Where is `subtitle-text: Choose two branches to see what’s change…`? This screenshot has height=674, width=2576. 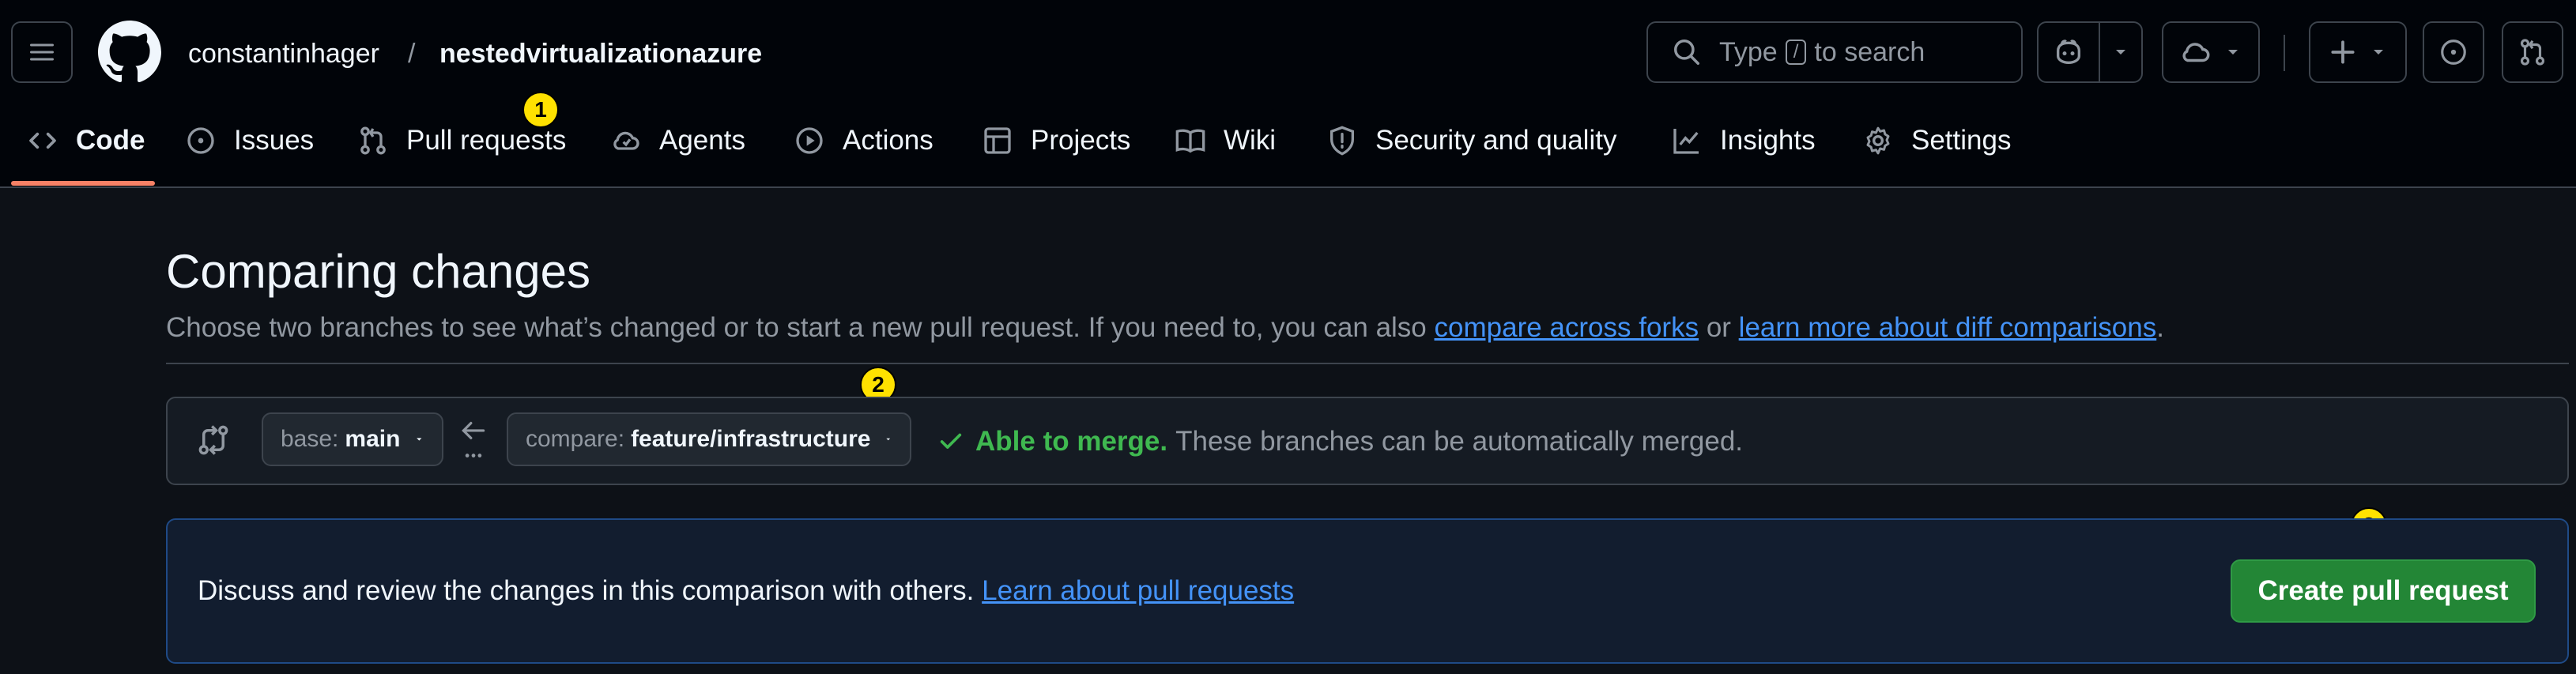 subtitle-text: Choose two branches to see what’s change… is located at coordinates (796, 327).